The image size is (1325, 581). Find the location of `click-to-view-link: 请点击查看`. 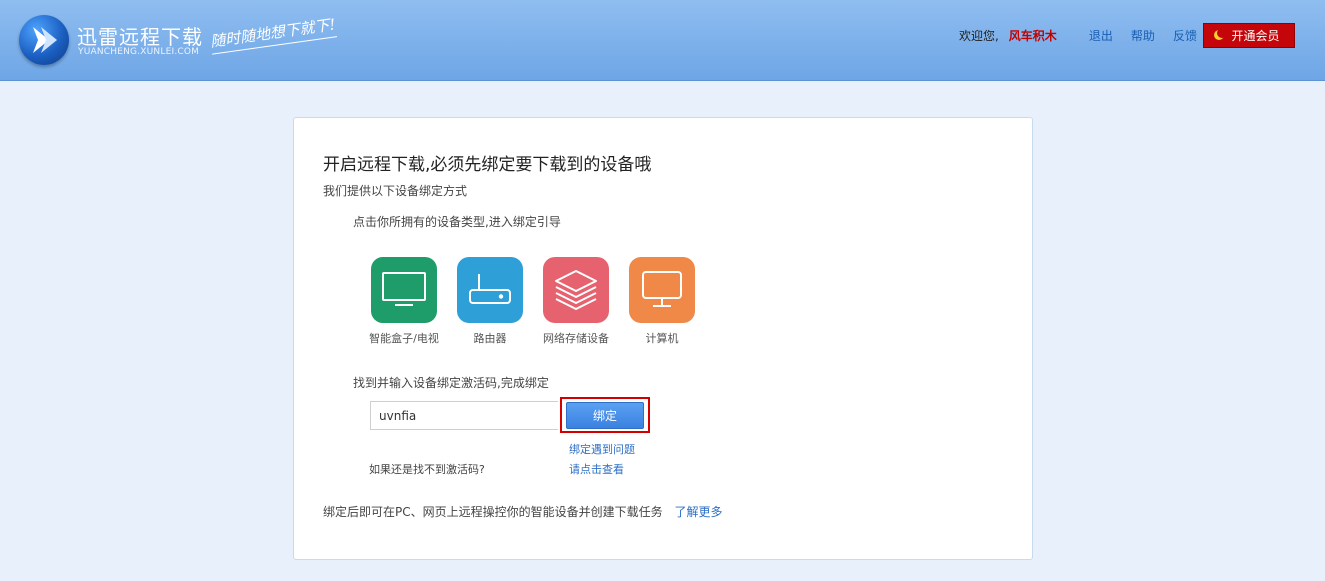

click-to-view-link: 请点击查看 is located at coordinates (596, 469).